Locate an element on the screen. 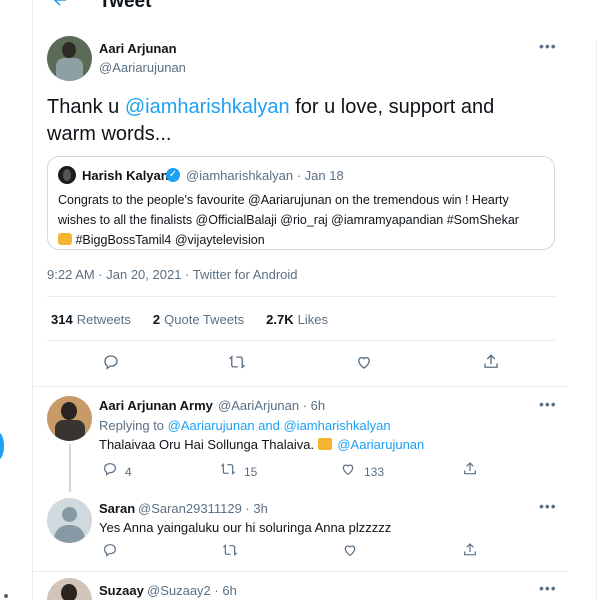  back-arrow-icon is located at coordinates (62, 6).